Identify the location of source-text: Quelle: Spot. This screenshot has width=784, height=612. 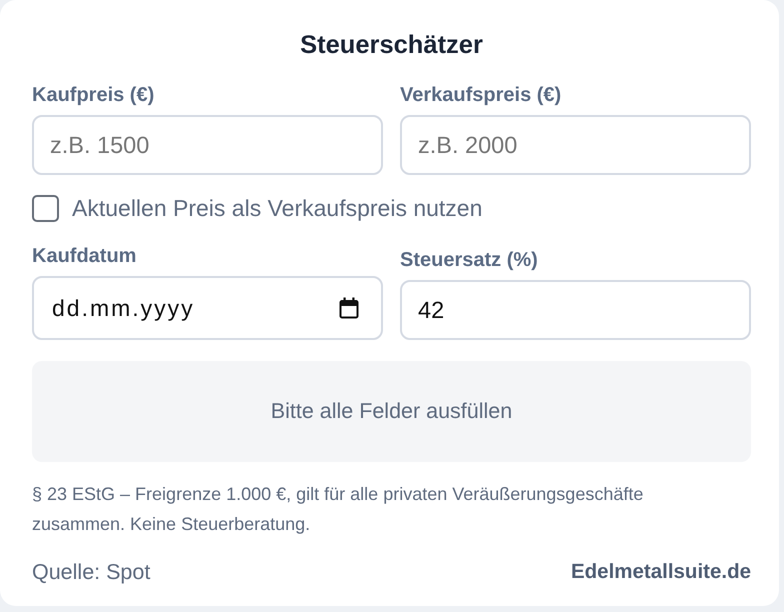
(91, 572).